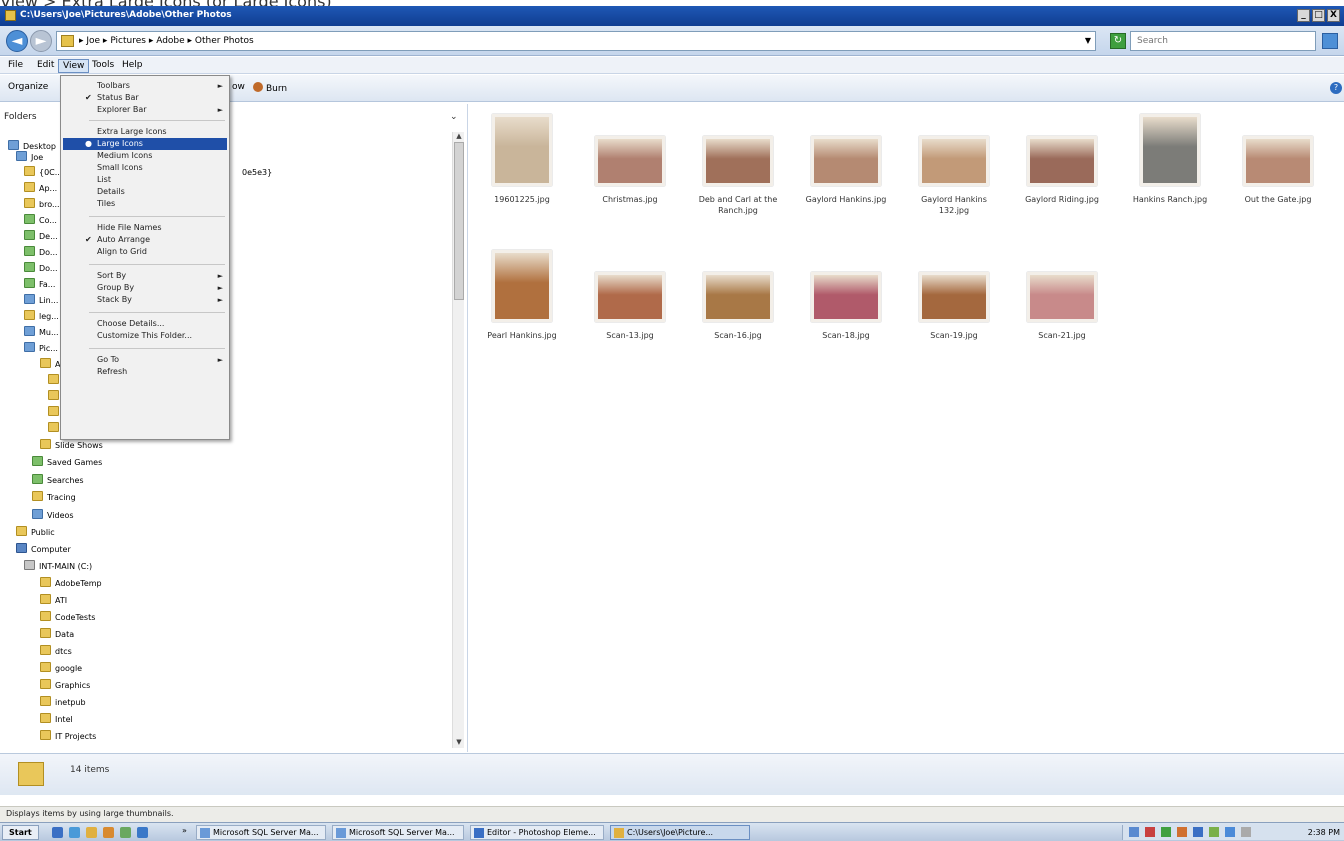  Describe the element at coordinates (145, 360) in the screenshot. I see `menu-item-go-to: Go To ►` at that location.